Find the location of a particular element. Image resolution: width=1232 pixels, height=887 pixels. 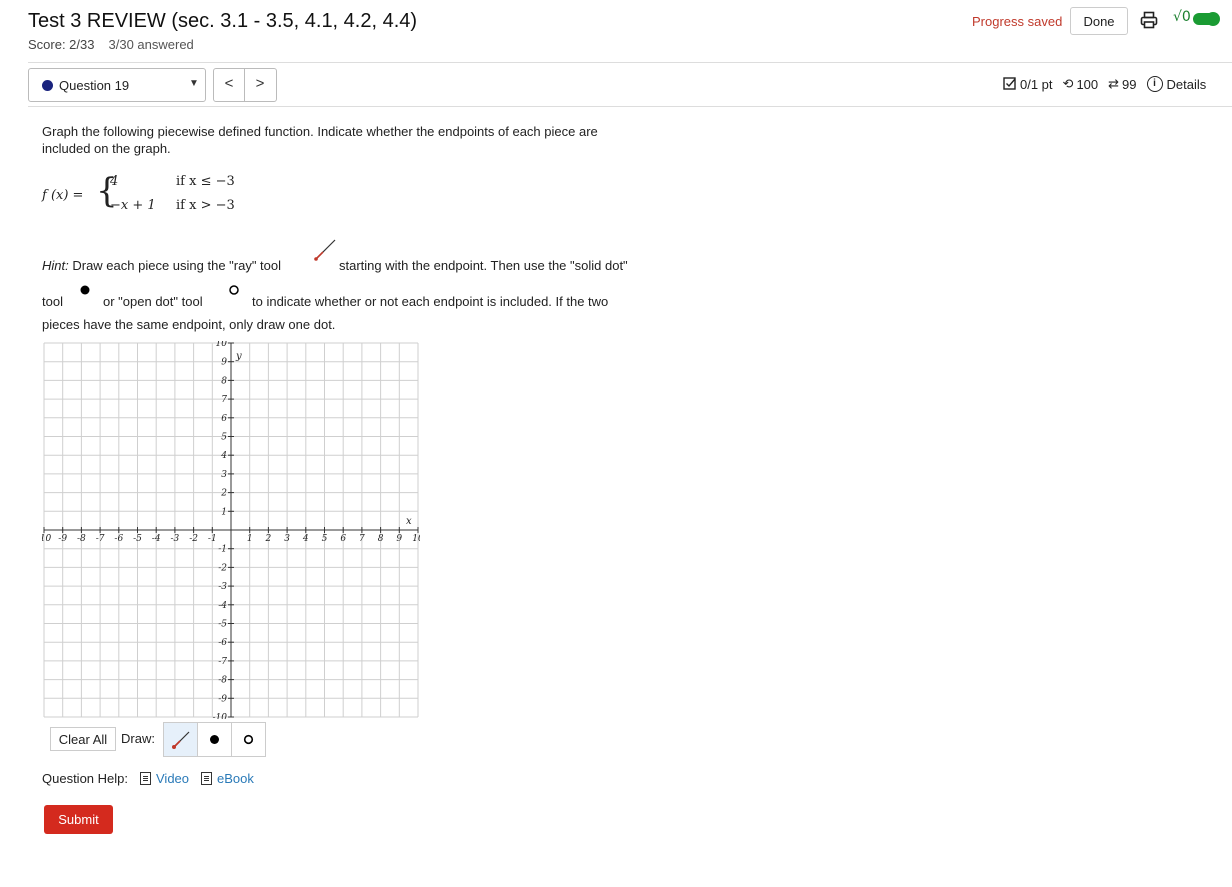

y-tick-label: 6 is located at coordinates (224, 419).